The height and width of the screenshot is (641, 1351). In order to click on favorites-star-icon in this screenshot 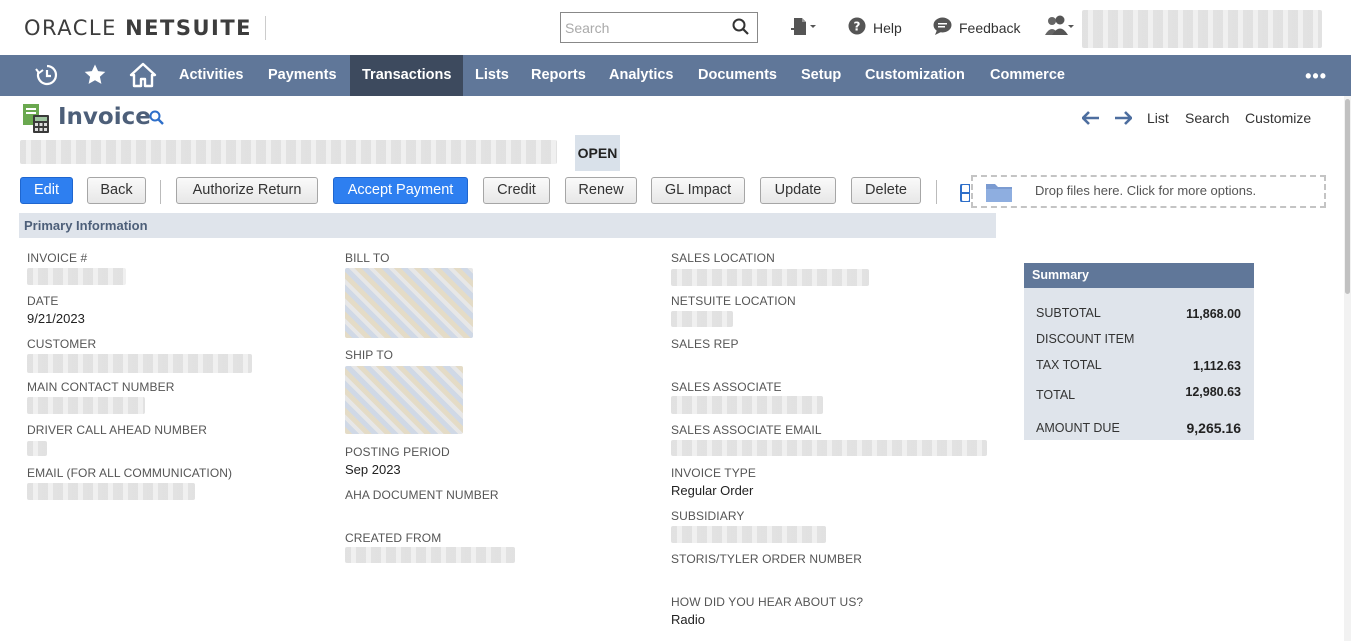, I will do `click(95, 76)`.